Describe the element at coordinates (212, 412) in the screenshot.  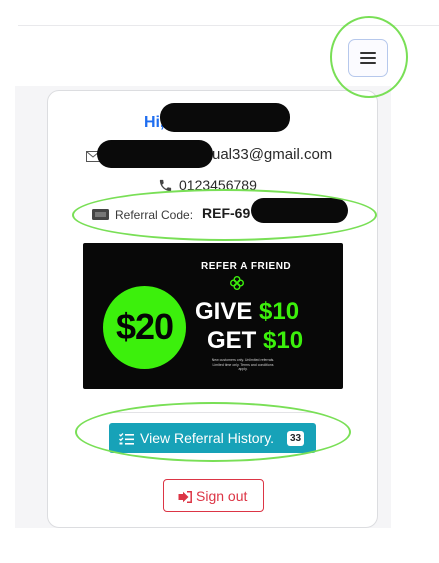
I see `section-divider` at that location.